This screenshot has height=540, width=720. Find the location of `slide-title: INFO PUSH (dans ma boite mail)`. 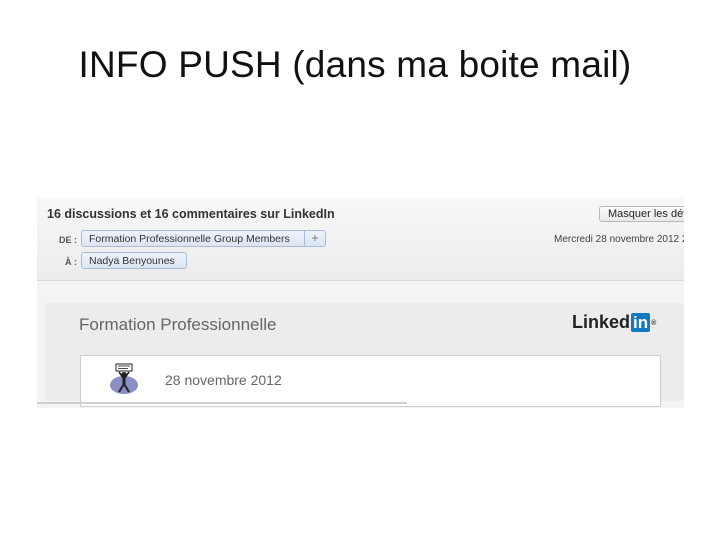

slide-title: INFO PUSH (dans ma boite mail) is located at coordinates (355, 64).